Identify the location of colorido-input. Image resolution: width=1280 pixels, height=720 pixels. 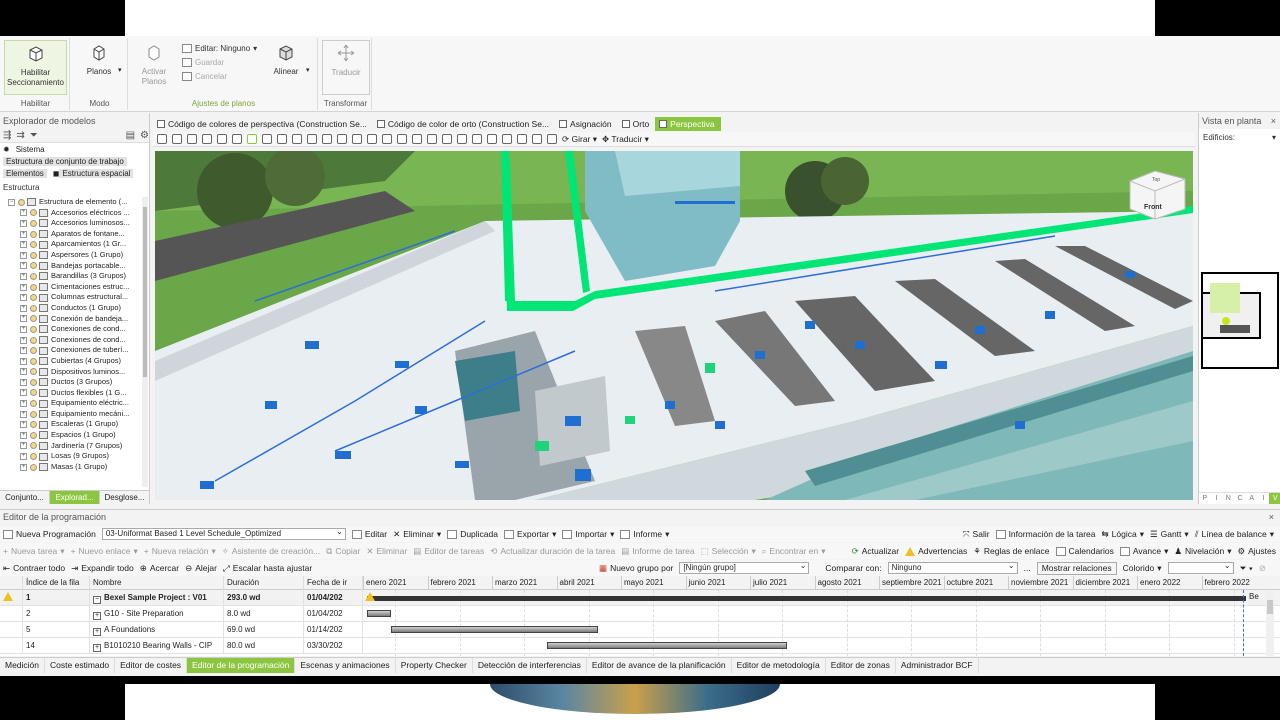
(1200, 567).